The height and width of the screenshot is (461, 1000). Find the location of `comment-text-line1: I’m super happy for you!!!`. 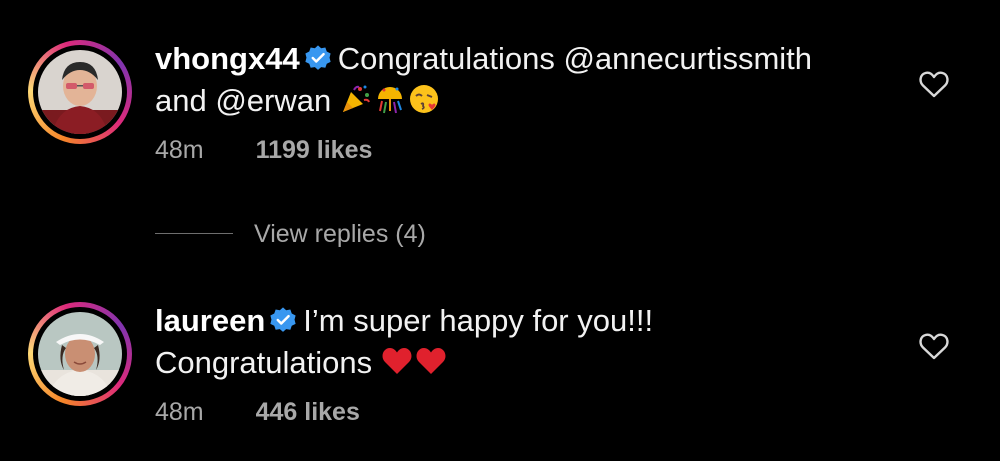

comment-text-line1: I’m super happy for you!!! is located at coordinates (478, 320).